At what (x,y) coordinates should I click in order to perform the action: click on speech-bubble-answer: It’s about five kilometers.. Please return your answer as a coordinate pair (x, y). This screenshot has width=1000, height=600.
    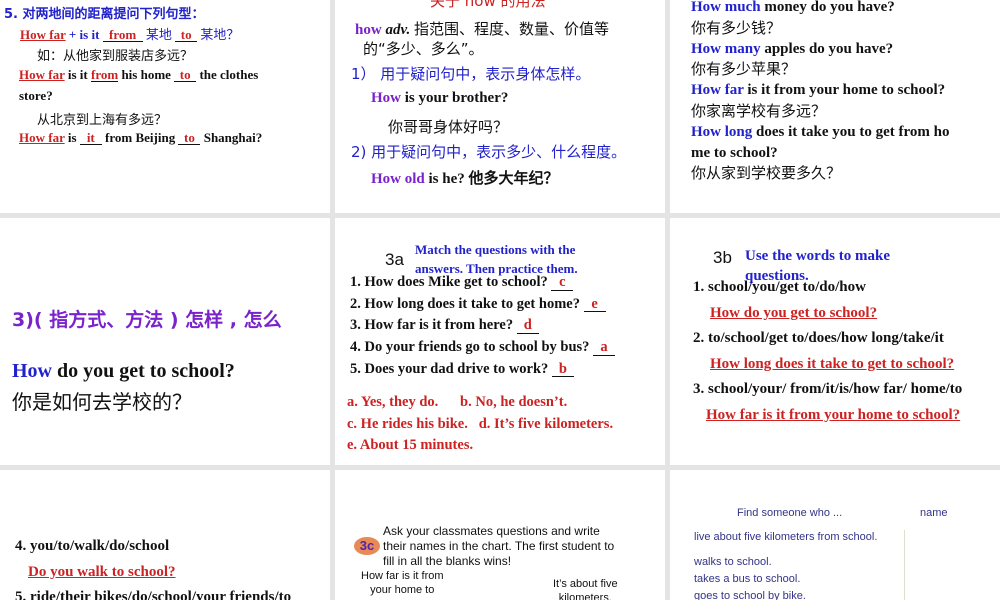
    Looking at the image, I should click on (585, 589).